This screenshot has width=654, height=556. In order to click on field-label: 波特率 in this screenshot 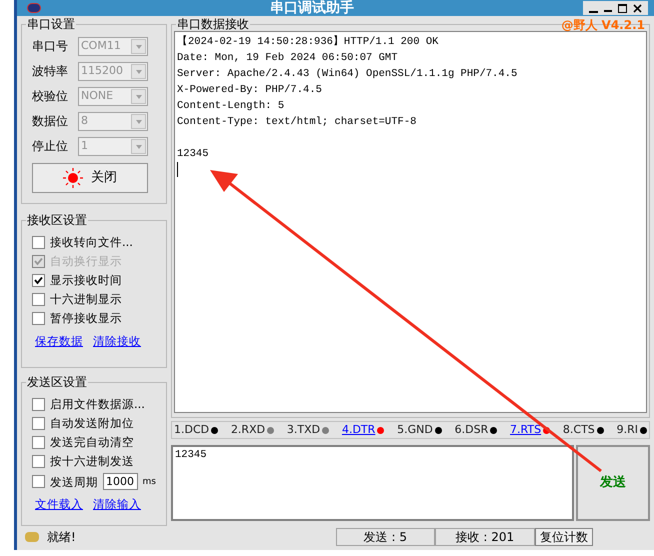, I will do `click(50, 71)`.